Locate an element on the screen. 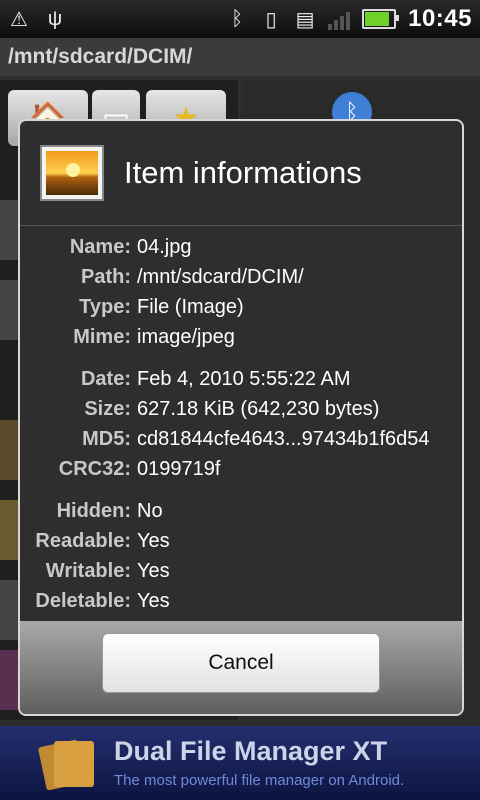 The height and width of the screenshot is (800, 480). image-file-icon is located at coordinates (72, 173).